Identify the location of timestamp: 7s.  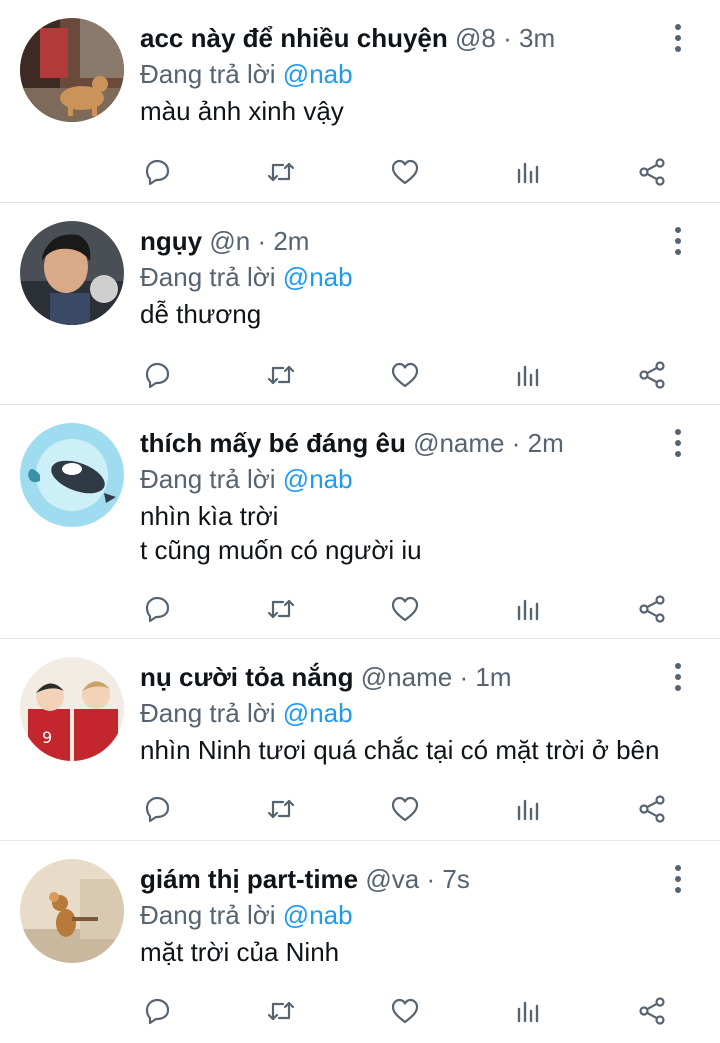
(455, 879).